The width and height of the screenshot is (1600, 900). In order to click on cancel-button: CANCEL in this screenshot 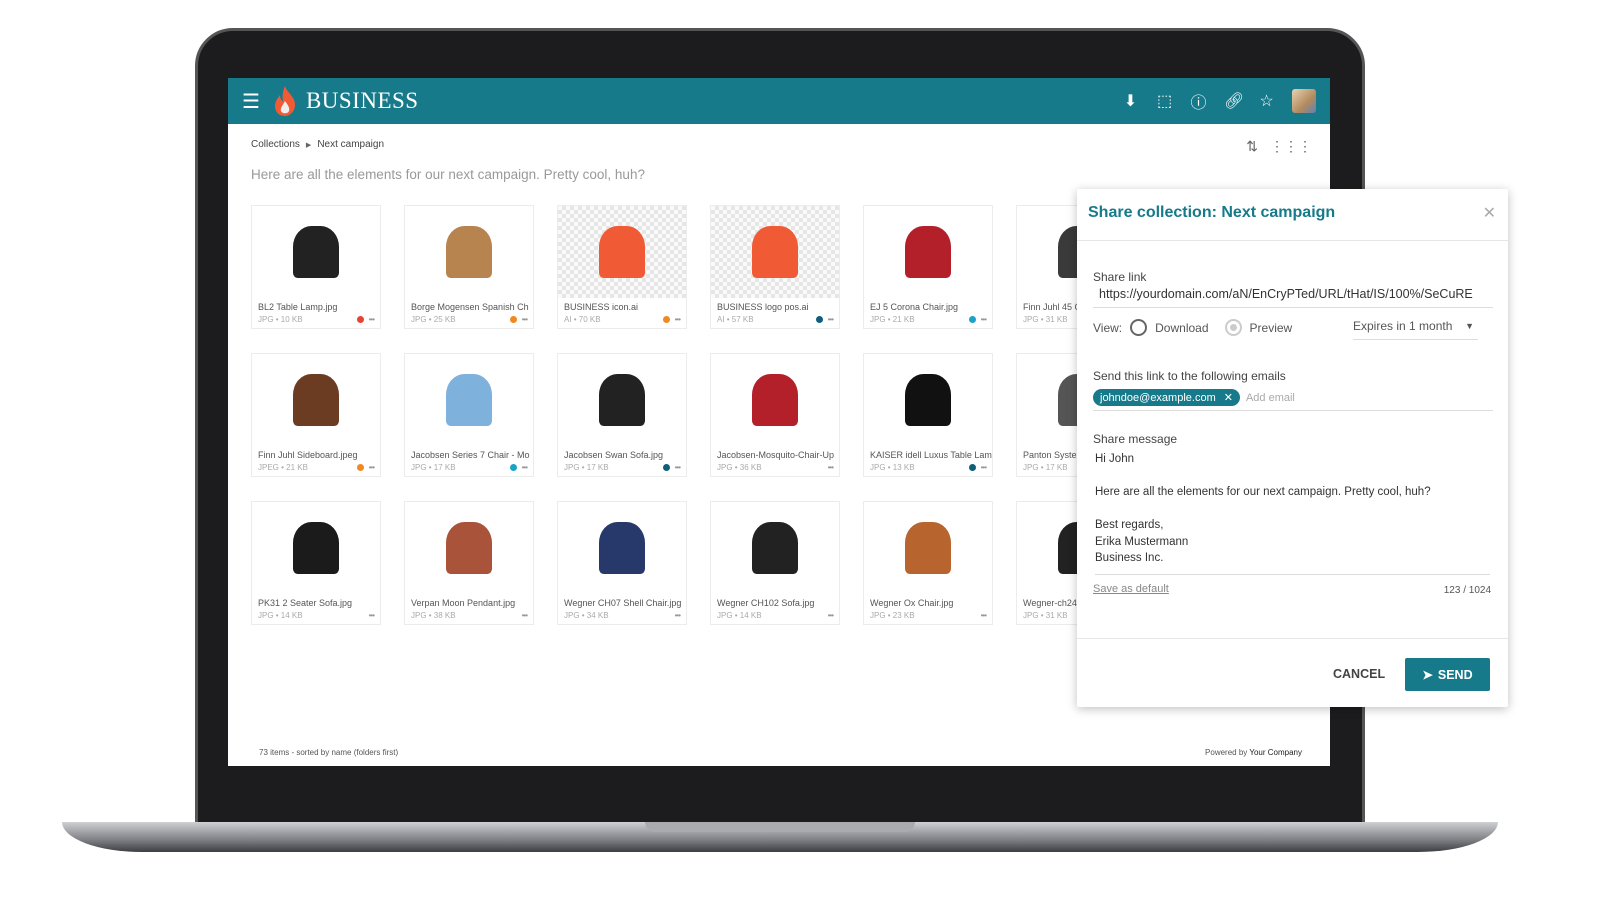, I will do `click(1359, 674)`.